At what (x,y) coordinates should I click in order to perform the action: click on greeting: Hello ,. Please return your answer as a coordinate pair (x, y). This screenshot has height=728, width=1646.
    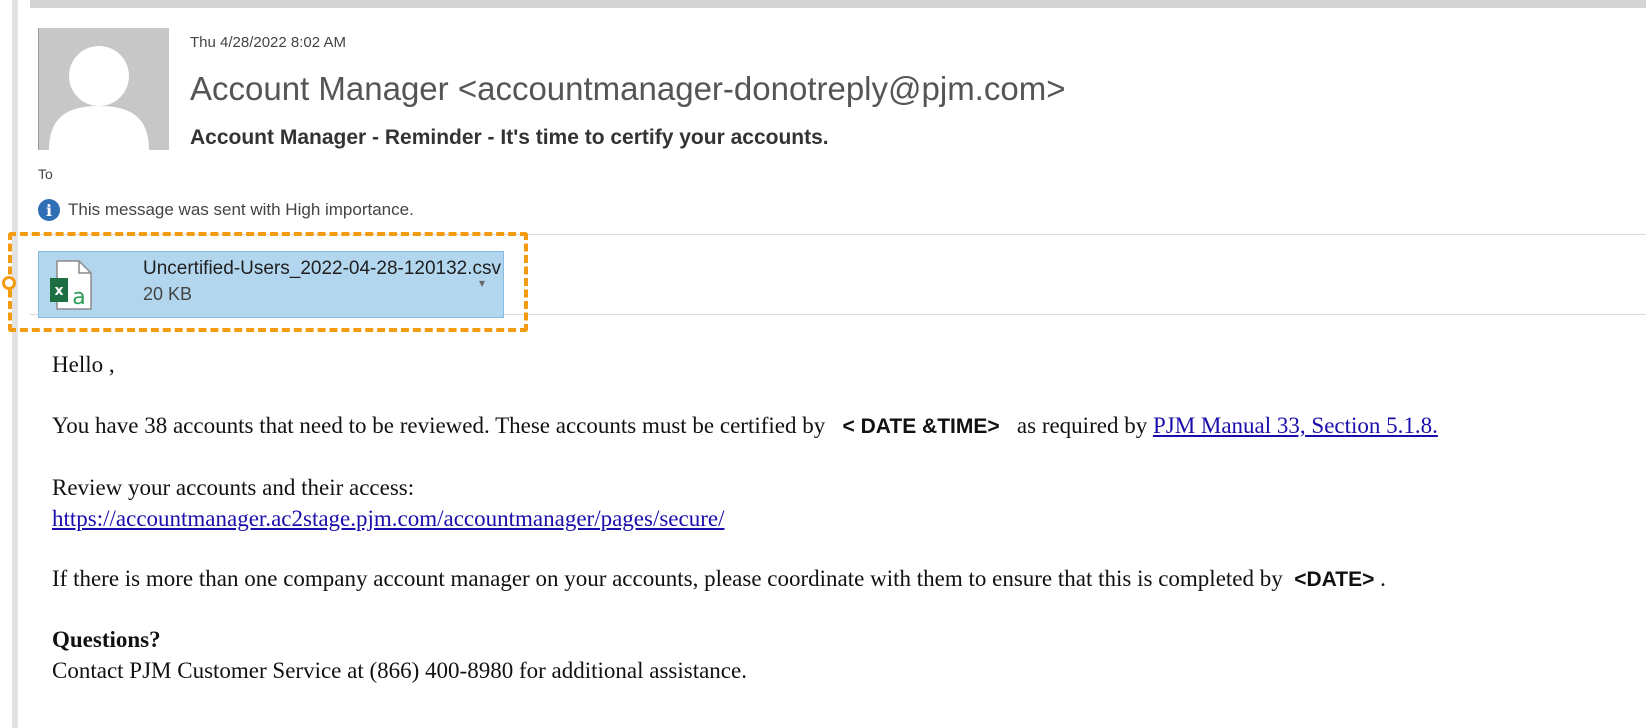
    Looking at the image, I should click on (83, 364).